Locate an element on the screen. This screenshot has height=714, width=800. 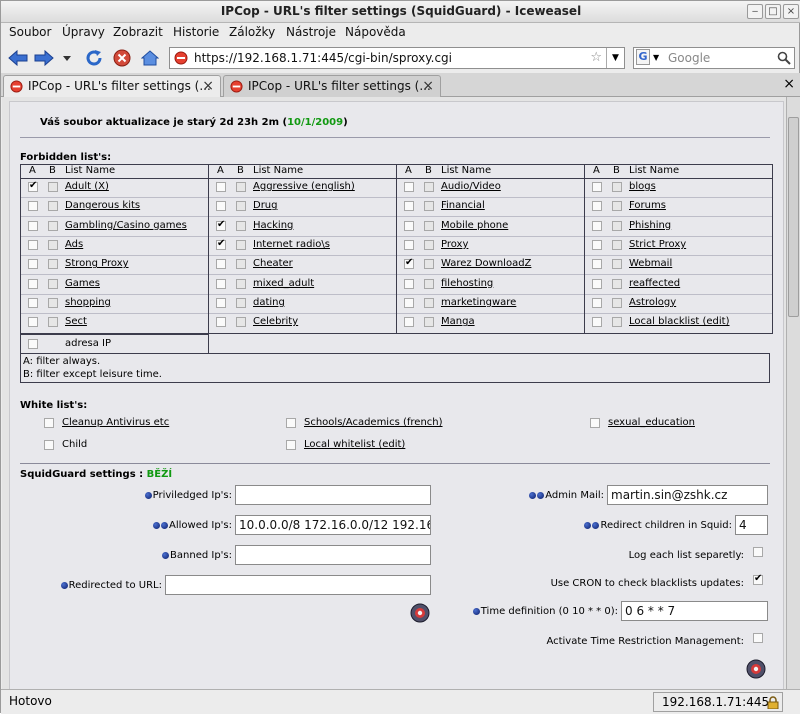
white-list-link: Local whitelist (edit) is located at coordinates (354, 444).